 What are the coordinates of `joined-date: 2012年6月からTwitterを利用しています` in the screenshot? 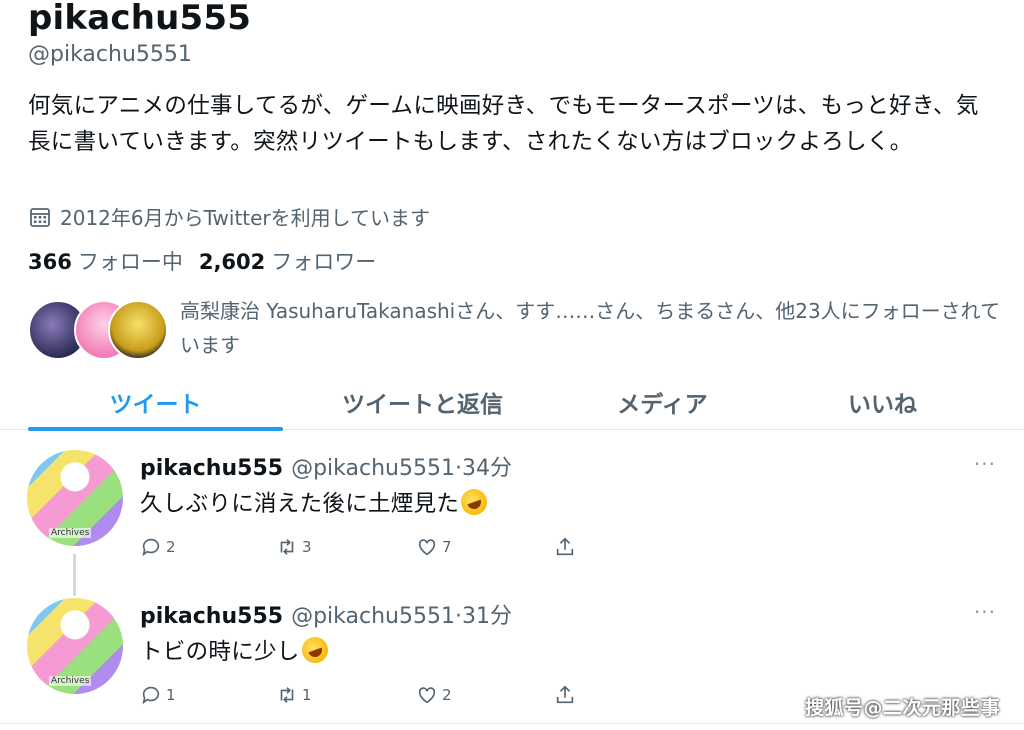 It's located at (229, 216).